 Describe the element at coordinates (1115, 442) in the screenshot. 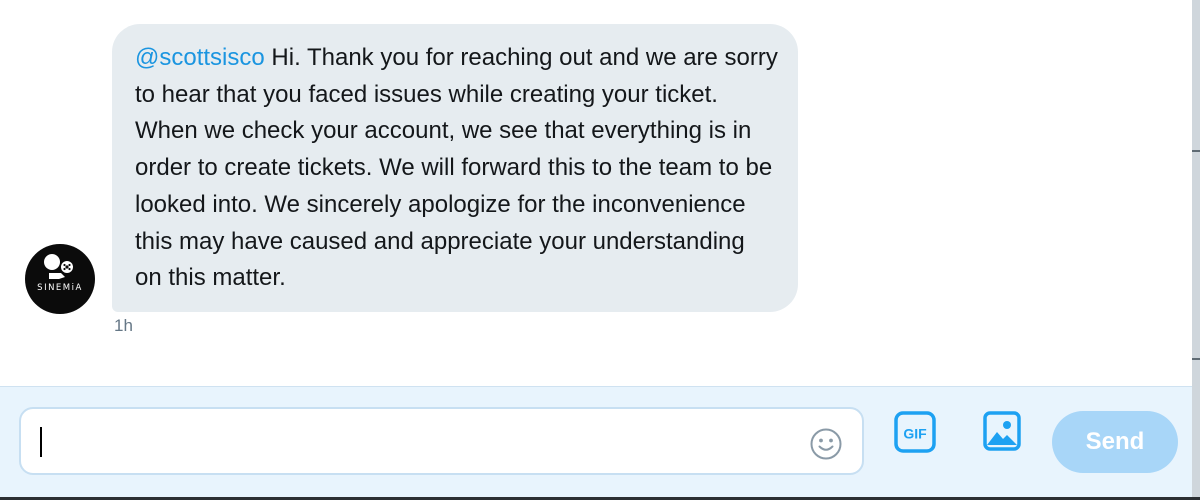

I see `send-button: Send` at that location.